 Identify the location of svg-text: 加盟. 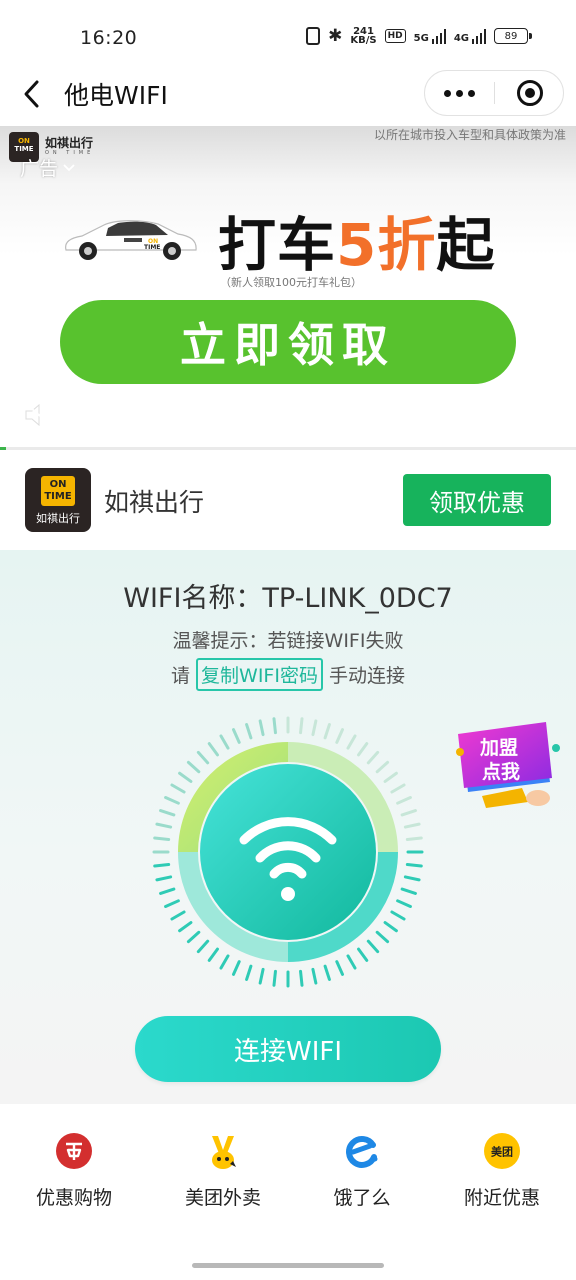
(498, 748).